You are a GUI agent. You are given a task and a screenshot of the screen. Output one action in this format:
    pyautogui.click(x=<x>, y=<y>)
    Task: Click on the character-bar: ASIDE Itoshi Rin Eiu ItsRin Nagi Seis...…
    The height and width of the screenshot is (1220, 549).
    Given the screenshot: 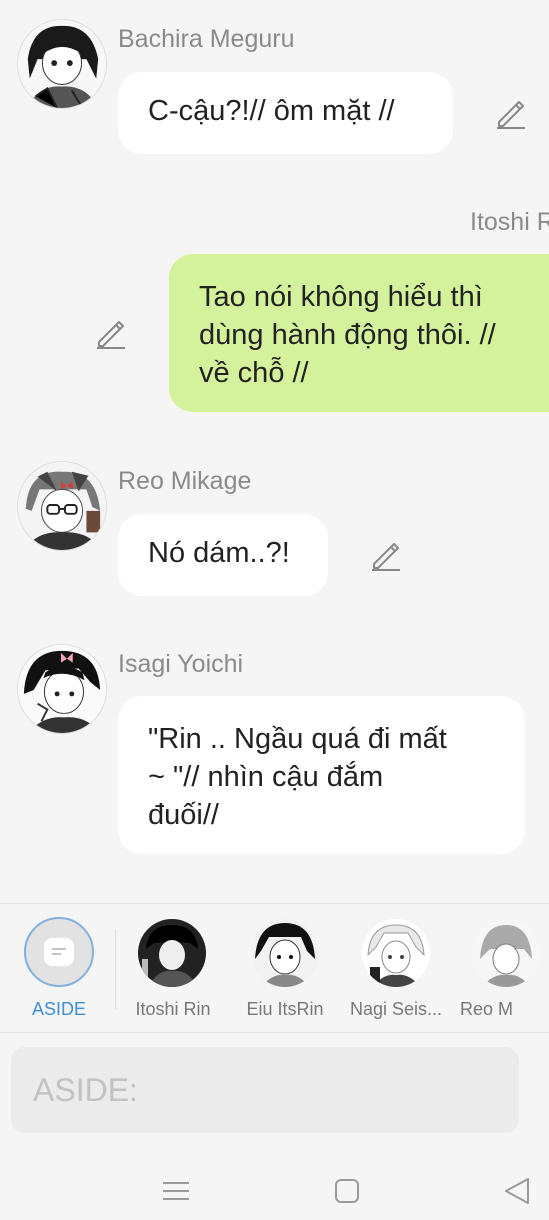 What is the action you would take?
    pyautogui.click(x=274, y=968)
    